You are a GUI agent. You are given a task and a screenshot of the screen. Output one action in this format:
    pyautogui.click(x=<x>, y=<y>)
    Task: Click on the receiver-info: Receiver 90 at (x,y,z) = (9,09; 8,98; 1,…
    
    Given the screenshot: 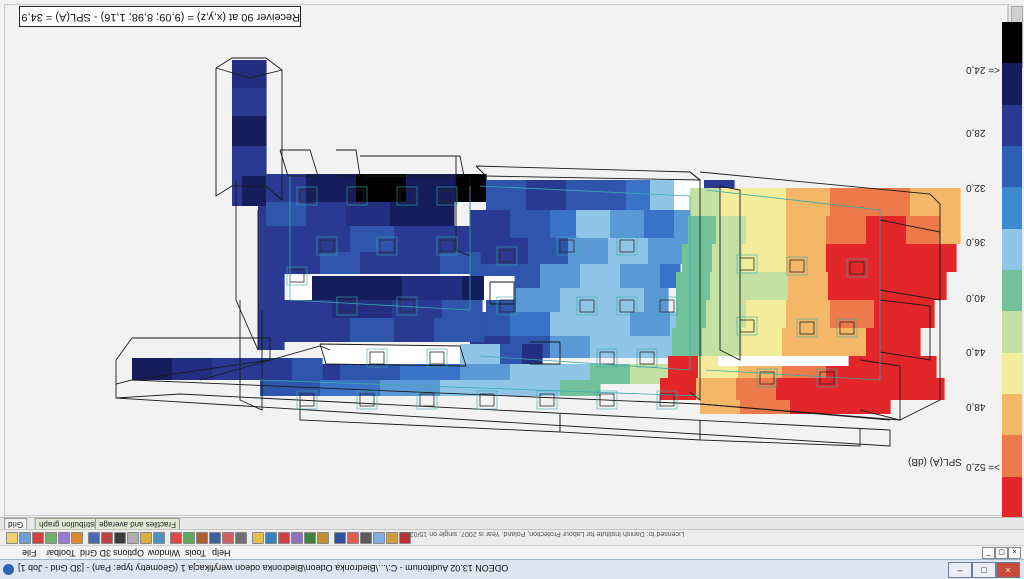 What is the action you would take?
    pyautogui.click(x=160, y=16)
    